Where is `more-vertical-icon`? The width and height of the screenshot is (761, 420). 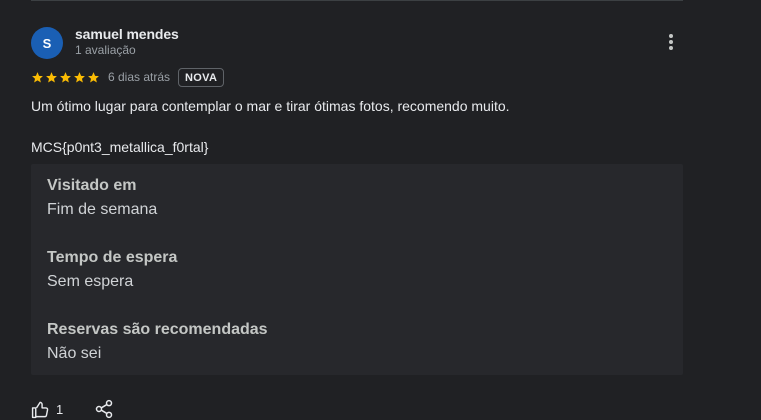 more-vertical-icon is located at coordinates (671, 42).